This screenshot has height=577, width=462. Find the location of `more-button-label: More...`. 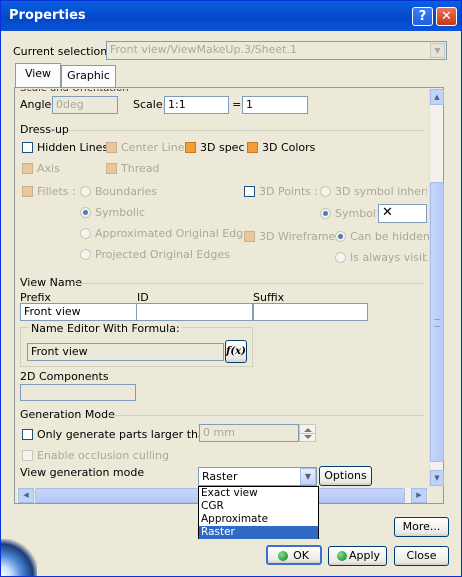

more-button-label: More... is located at coordinates (421, 526).